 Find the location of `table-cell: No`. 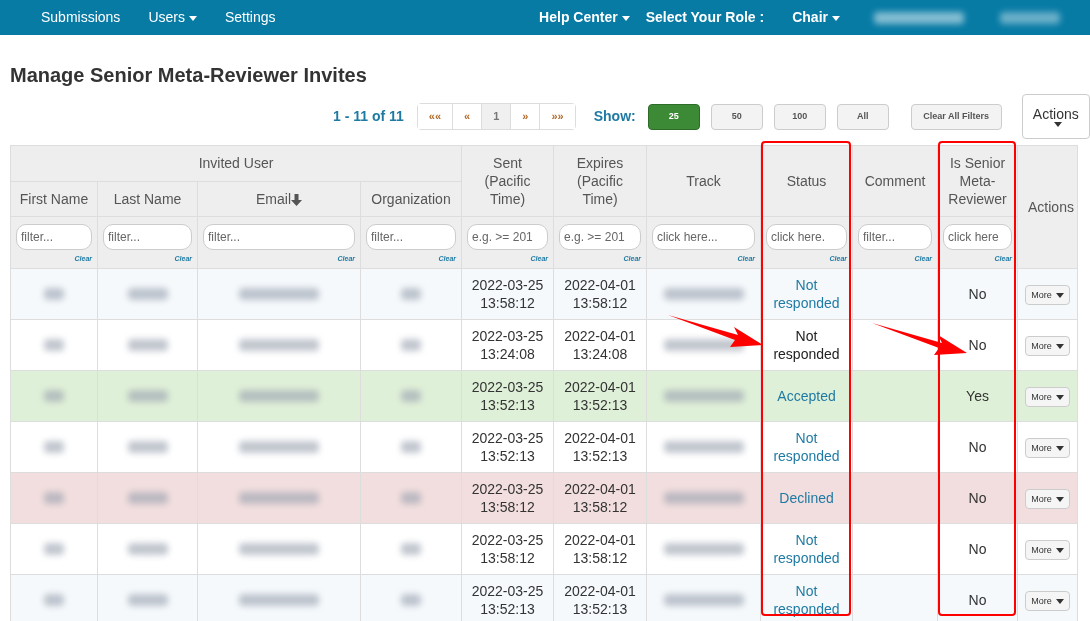

table-cell: No is located at coordinates (977, 345).